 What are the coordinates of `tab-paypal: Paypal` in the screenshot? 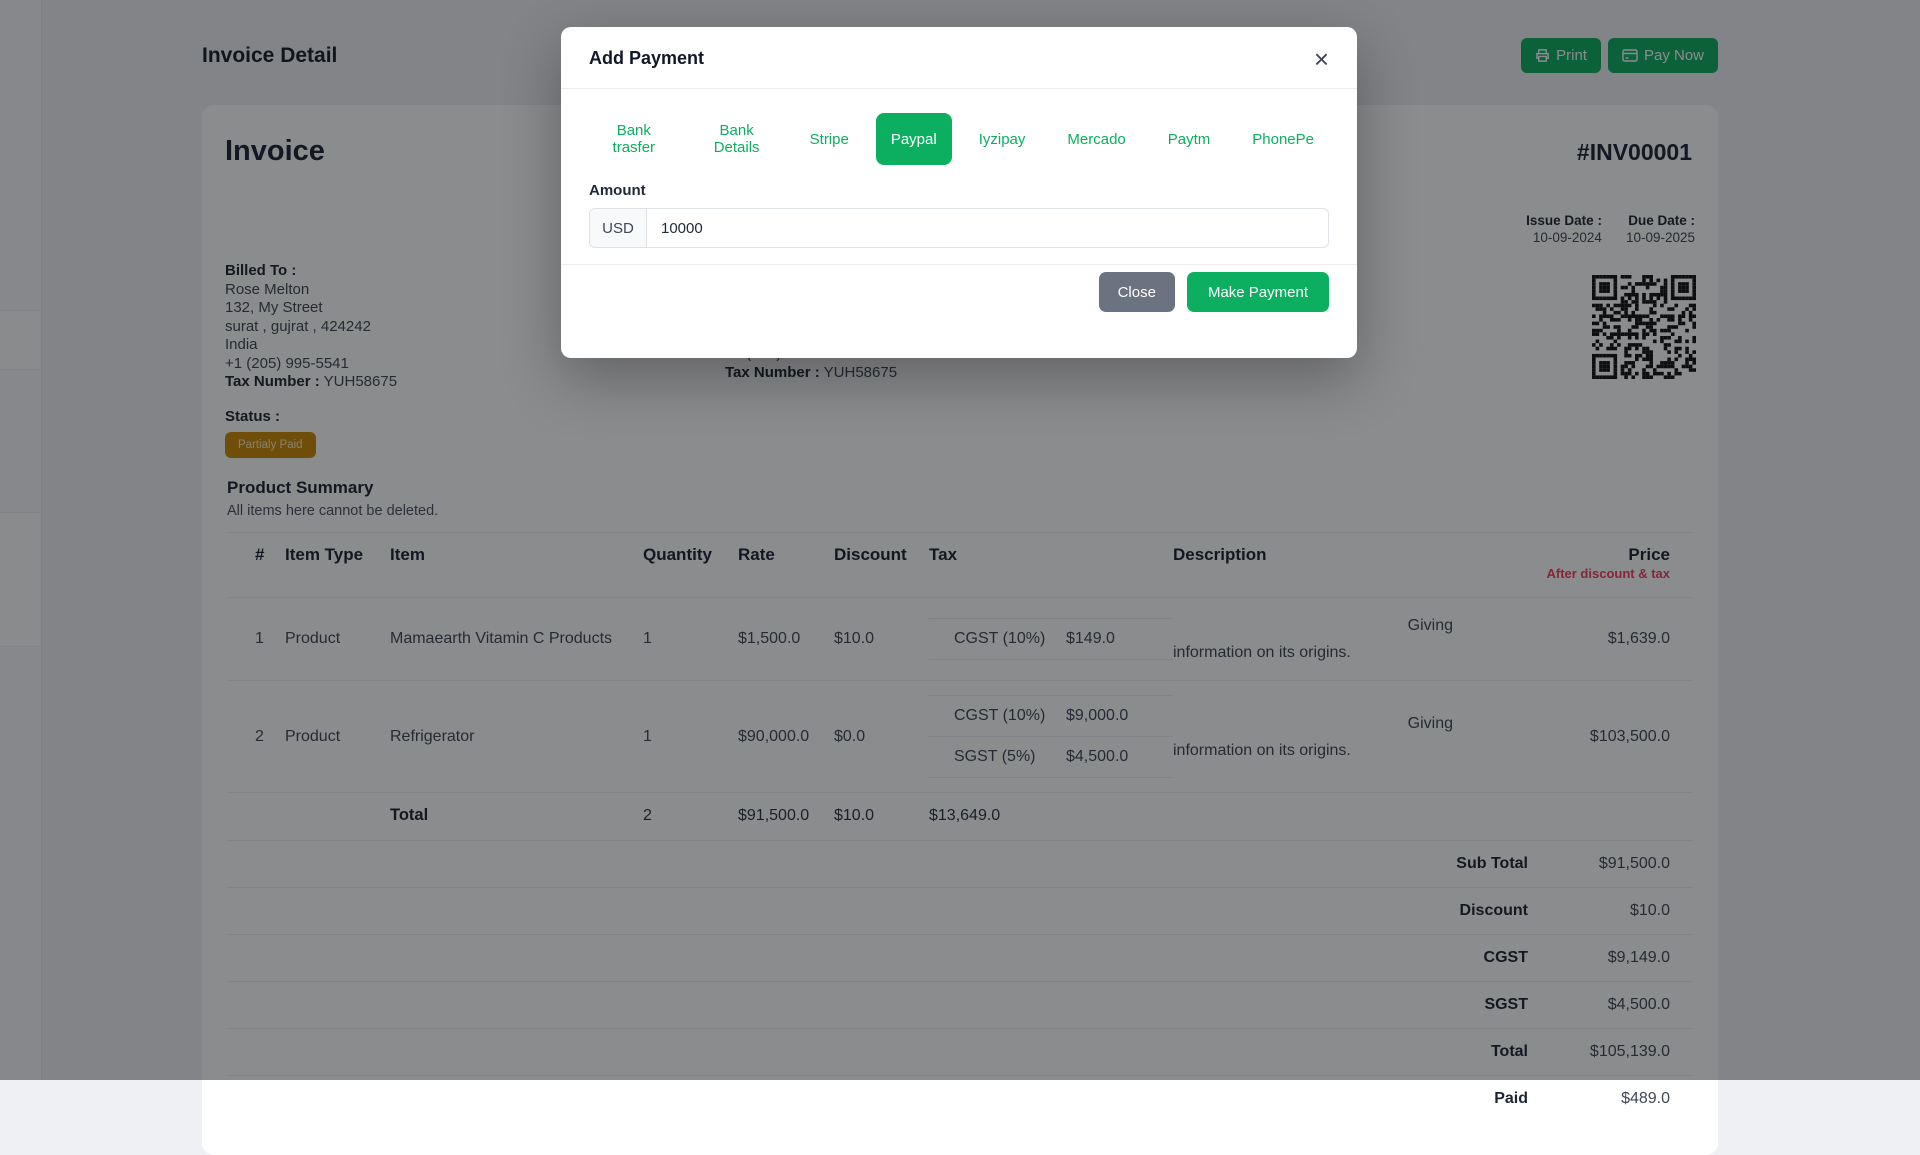 It's located at (913, 139).